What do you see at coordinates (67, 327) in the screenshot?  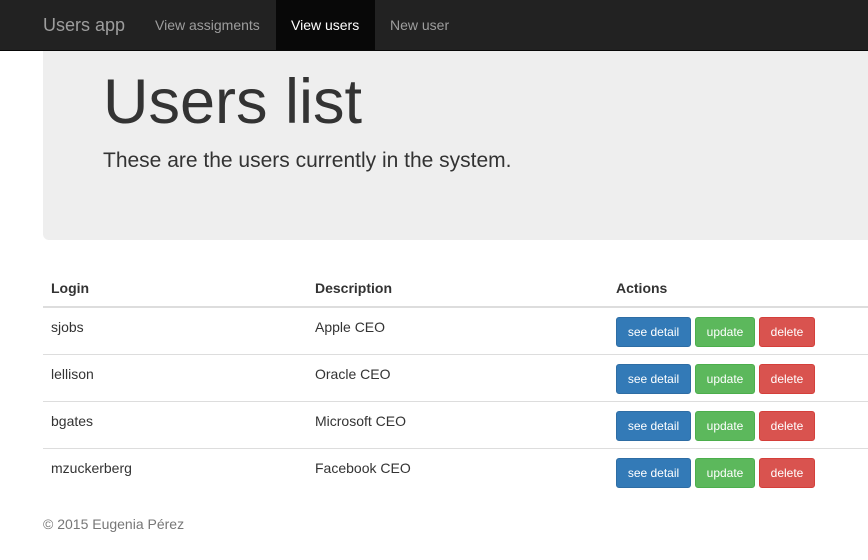 I see `cell-login: sjobs` at bounding box center [67, 327].